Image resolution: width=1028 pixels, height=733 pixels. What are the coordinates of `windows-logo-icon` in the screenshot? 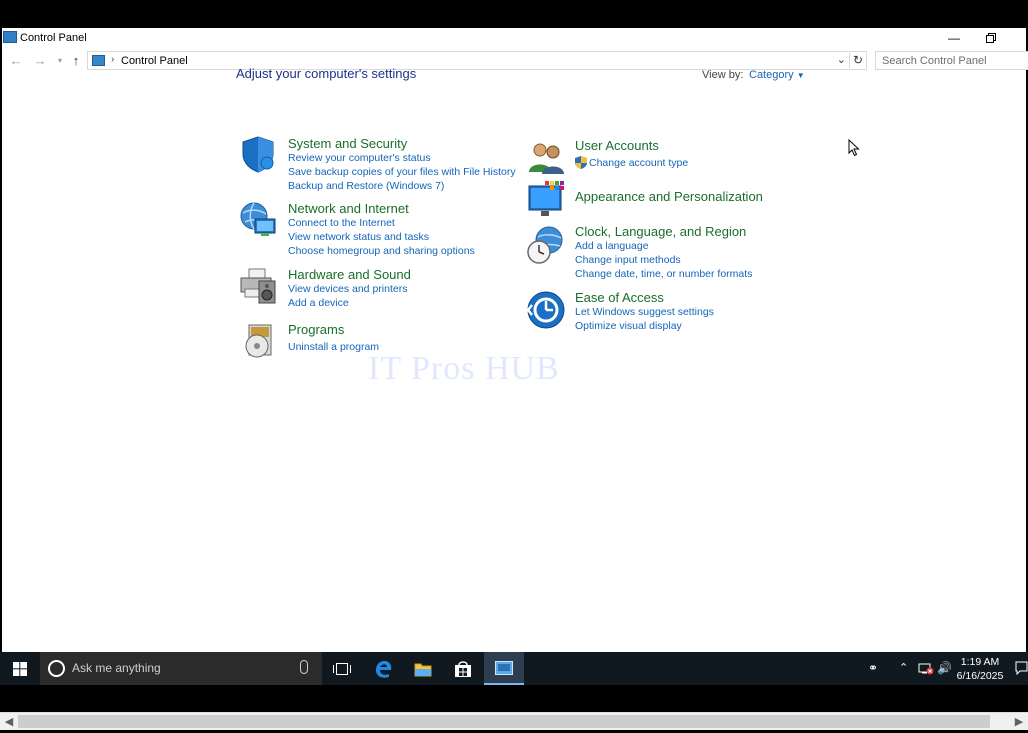 It's located at (20, 669).